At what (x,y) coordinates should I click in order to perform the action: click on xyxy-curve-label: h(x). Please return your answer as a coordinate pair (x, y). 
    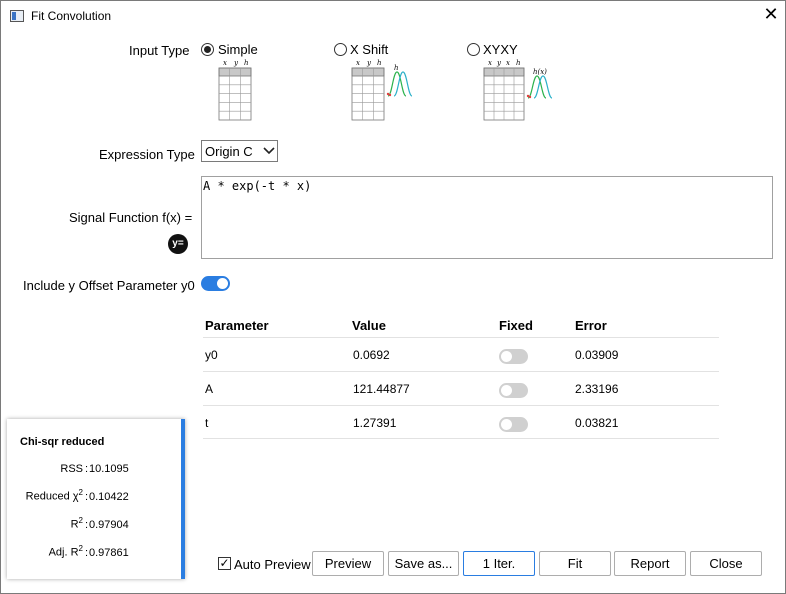
    Looking at the image, I should click on (540, 72).